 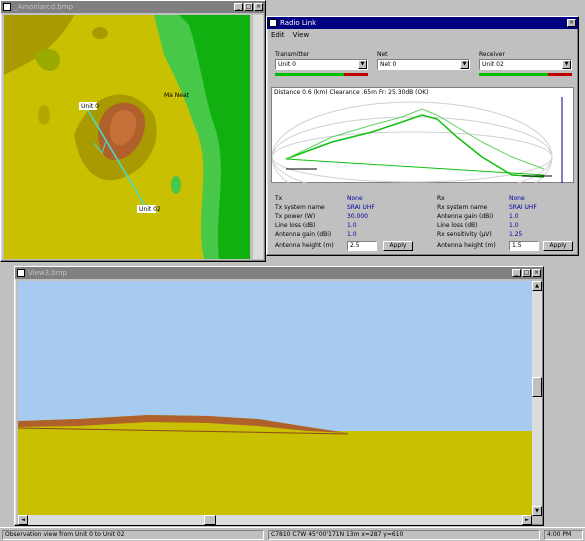 I want to click on scroll-left-icon: ◄, so click(x=23, y=520).